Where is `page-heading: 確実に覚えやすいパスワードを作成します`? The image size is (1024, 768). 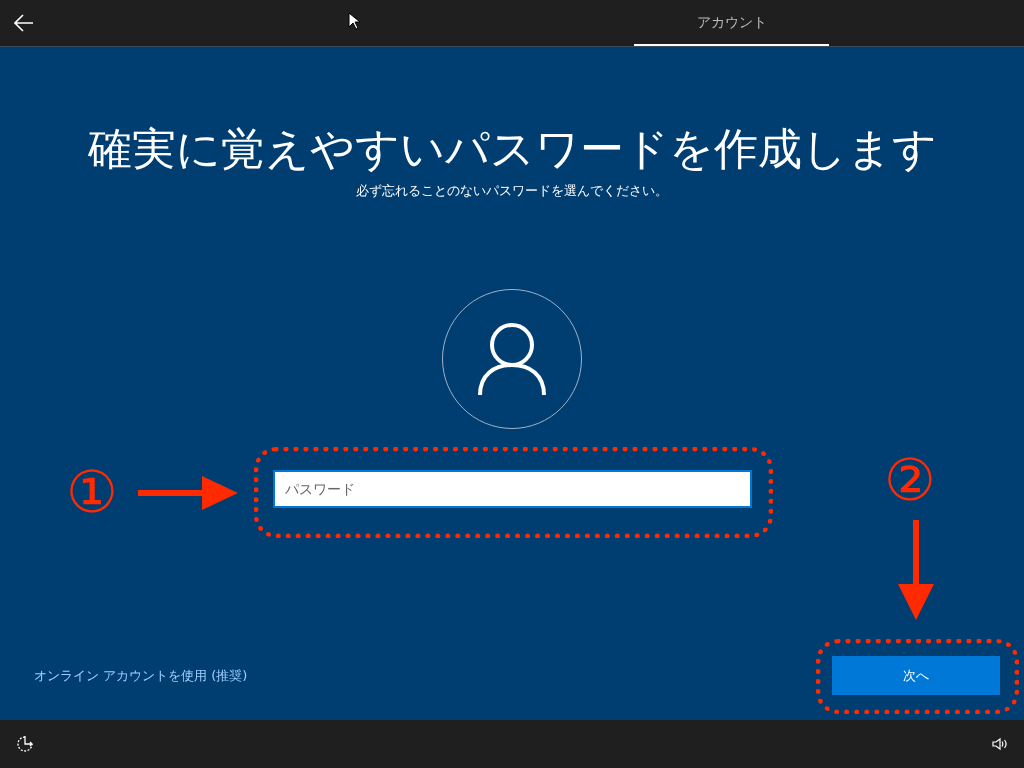 page-heading: 確実に覚えやすいパスワードを作成します is located at coordinates (512, 149).